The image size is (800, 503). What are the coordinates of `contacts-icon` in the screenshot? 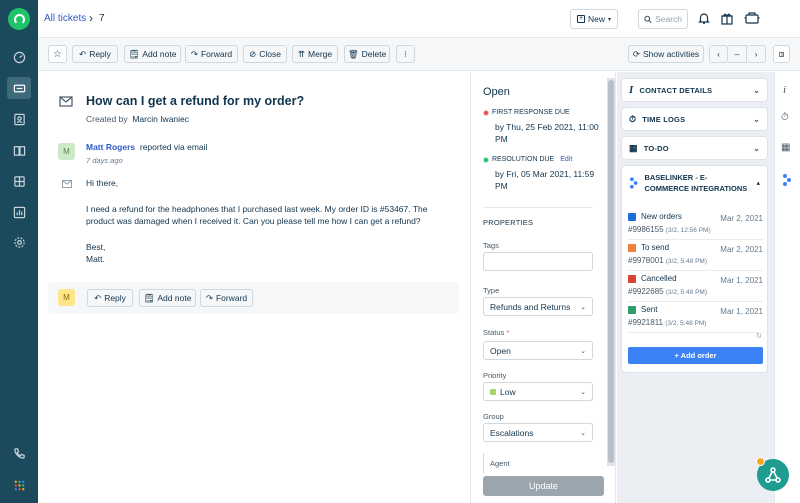 It's located at (19, 119).